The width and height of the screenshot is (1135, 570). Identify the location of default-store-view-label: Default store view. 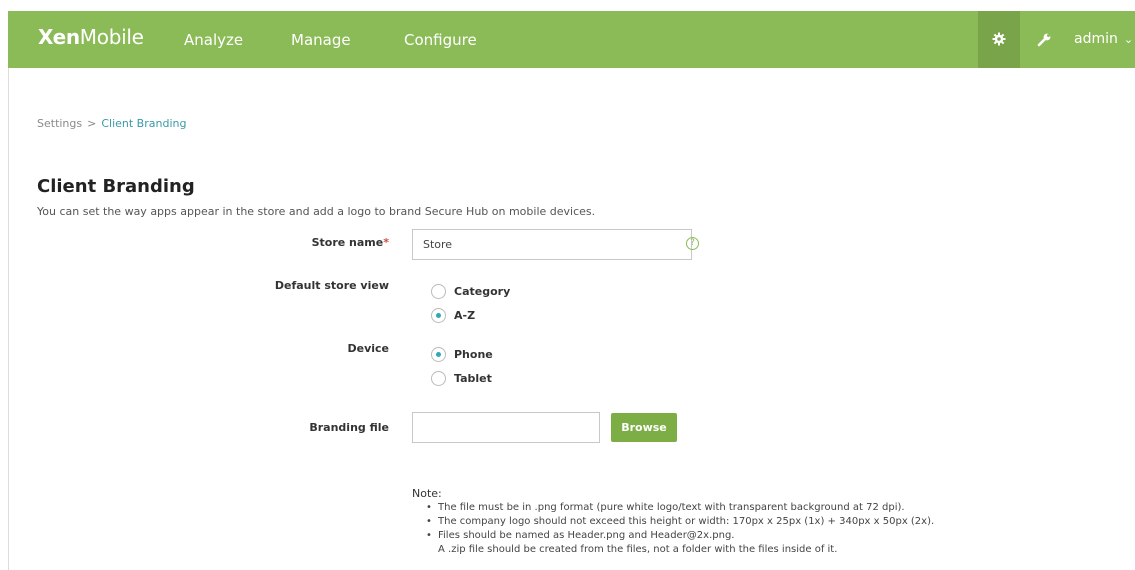
(331, 285).